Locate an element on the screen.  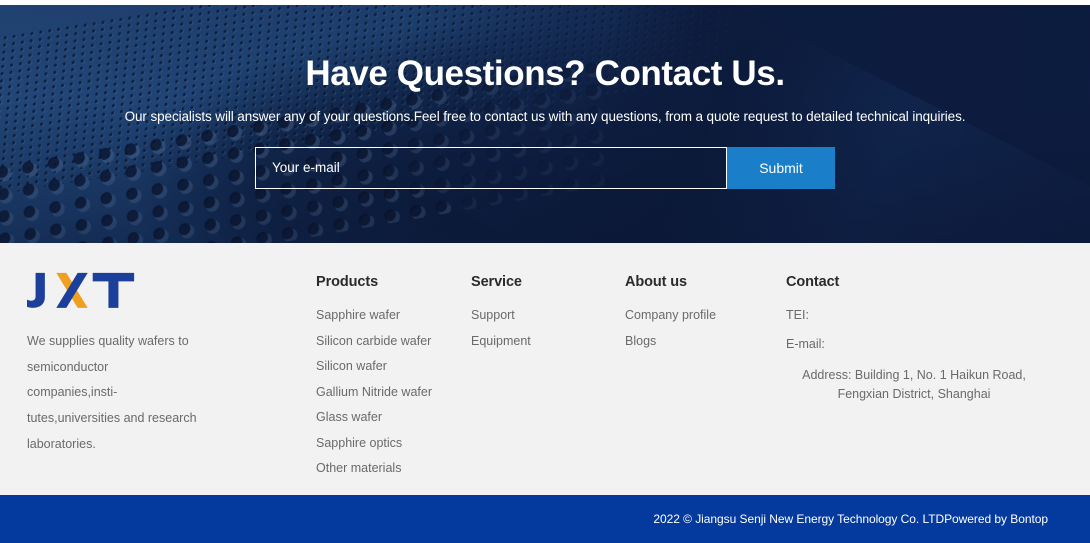
footer-heading-products: Products is located at coordinates (347, 282).